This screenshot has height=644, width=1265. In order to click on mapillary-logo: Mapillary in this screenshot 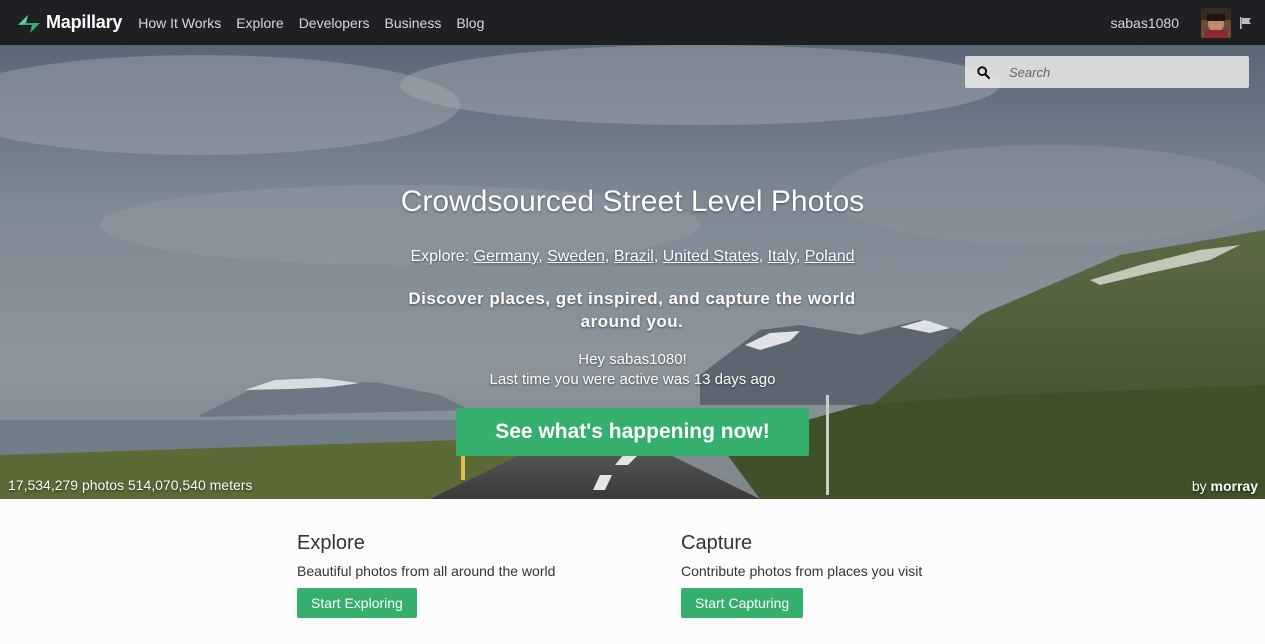, I will do `click(69, 23)`.